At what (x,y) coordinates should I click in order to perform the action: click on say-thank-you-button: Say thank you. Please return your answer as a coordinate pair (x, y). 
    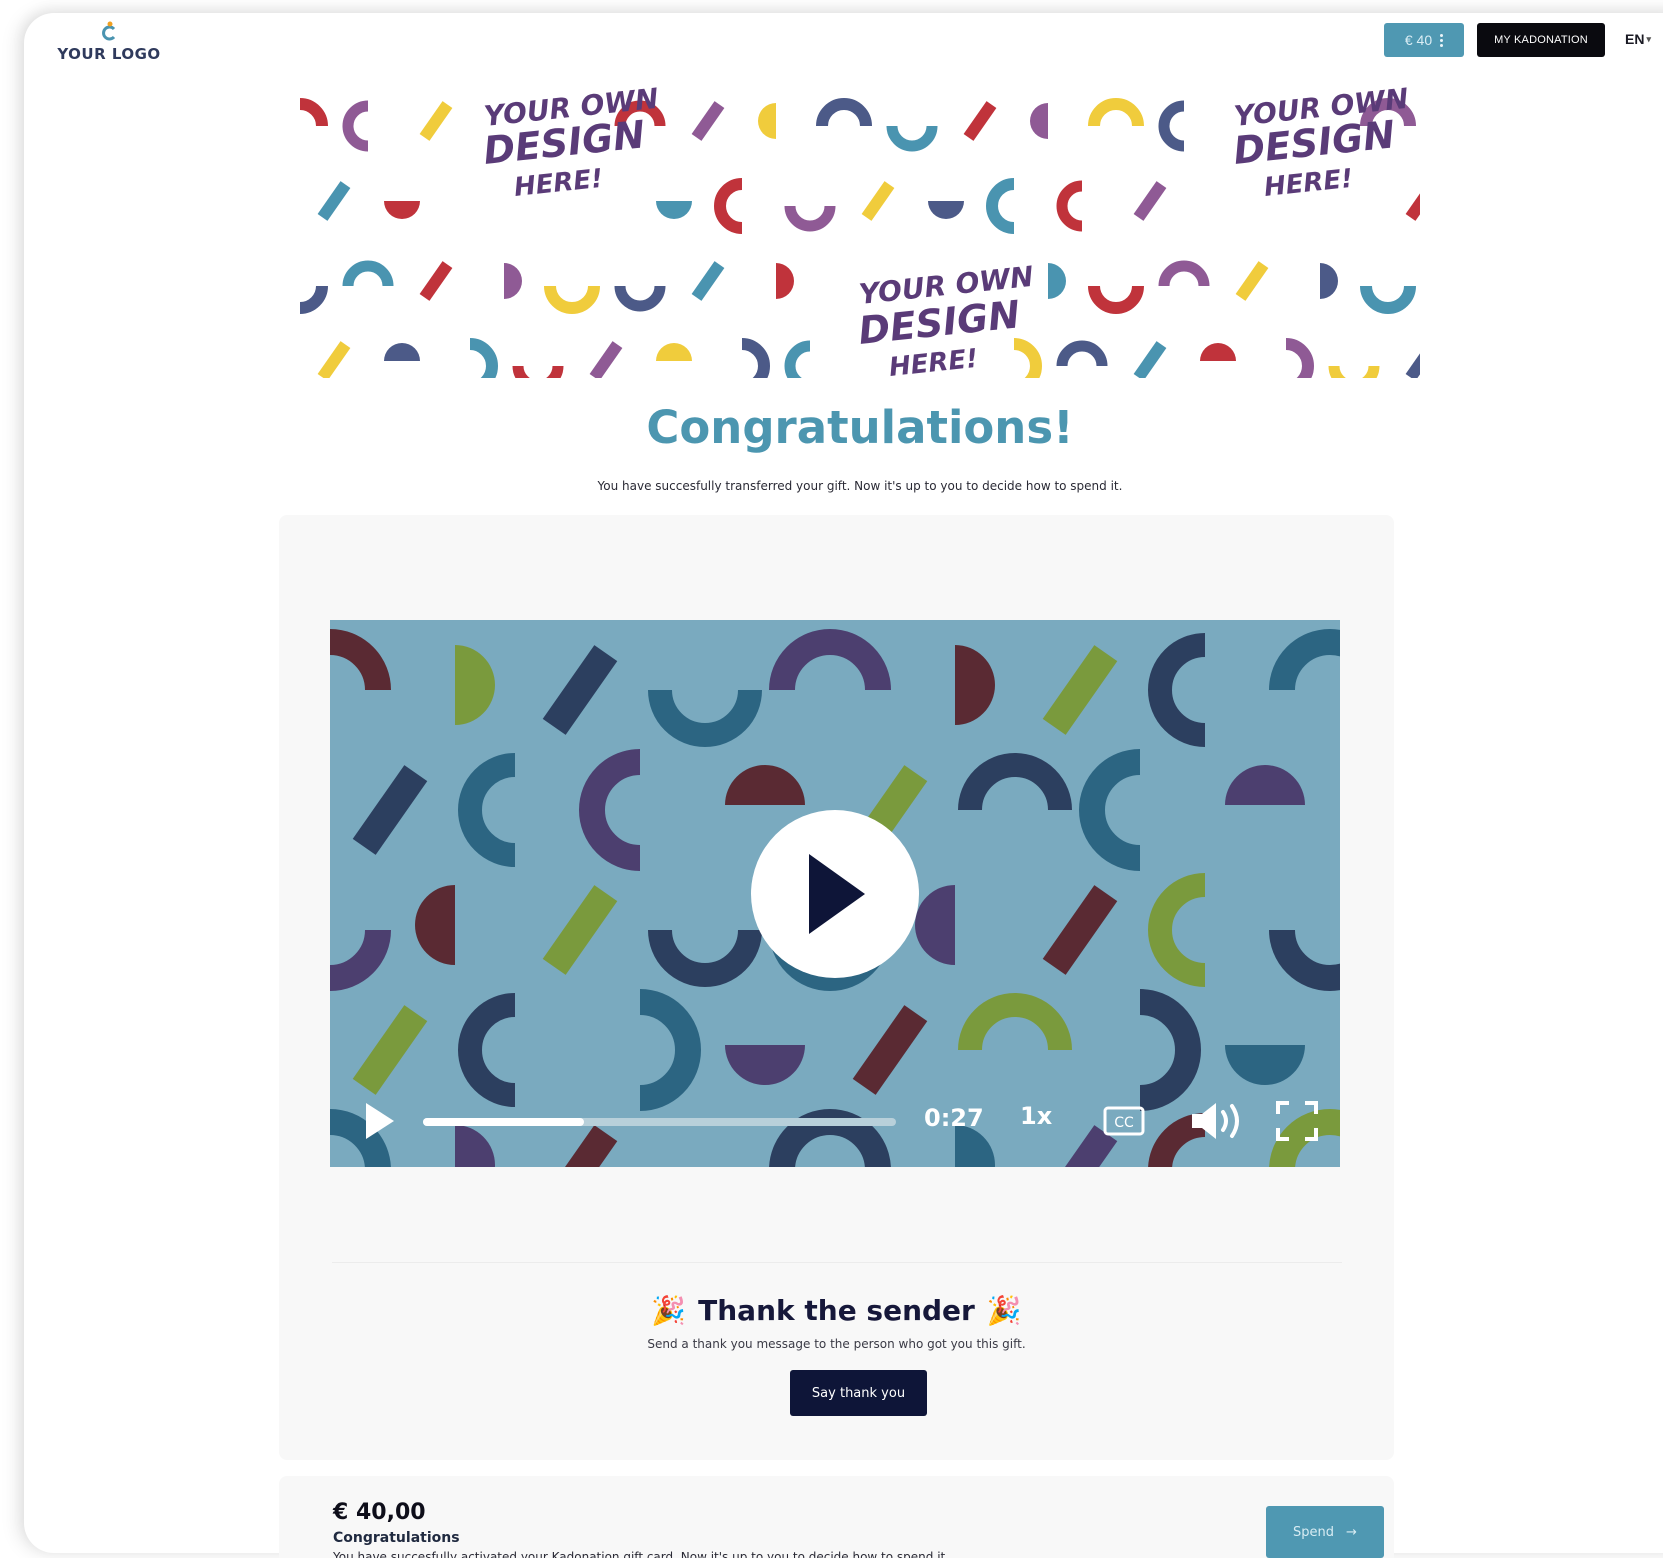
    Looking at the image, I should click on (858, 1393).